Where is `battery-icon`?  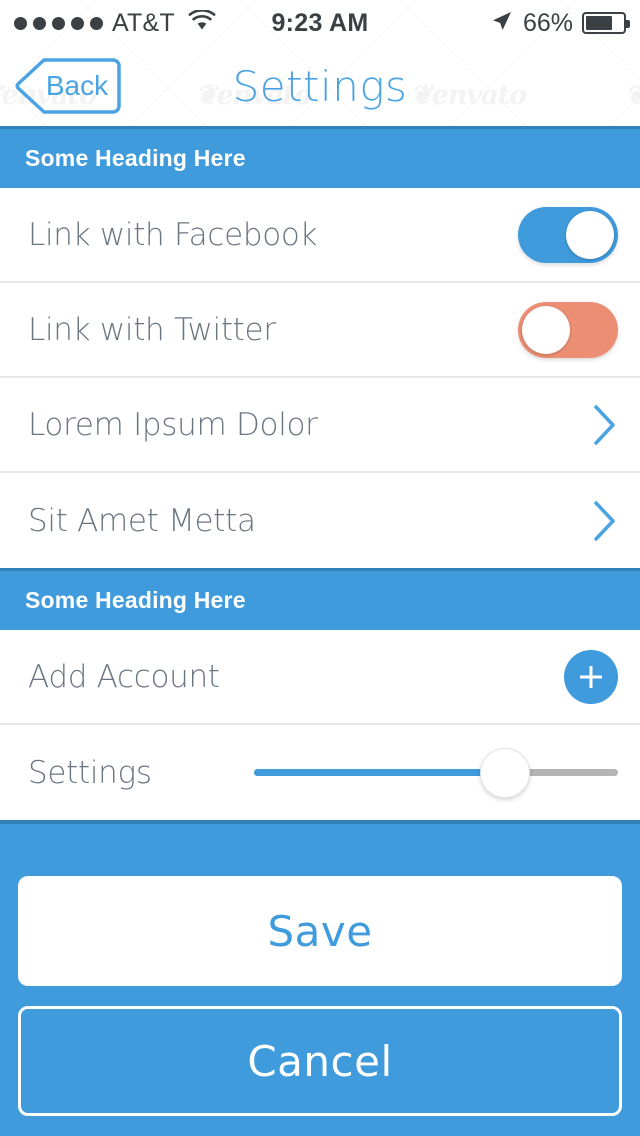 battery-icon is located at coordinates (606, 23).